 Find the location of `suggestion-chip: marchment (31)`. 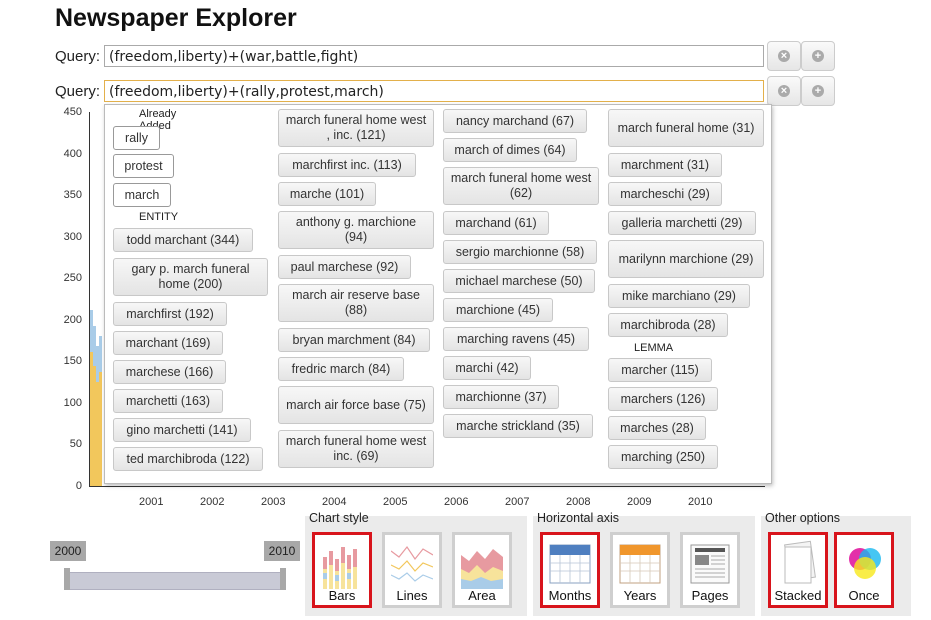

suggestion-chip: marchment (31) is located at coordinates (665, 165).